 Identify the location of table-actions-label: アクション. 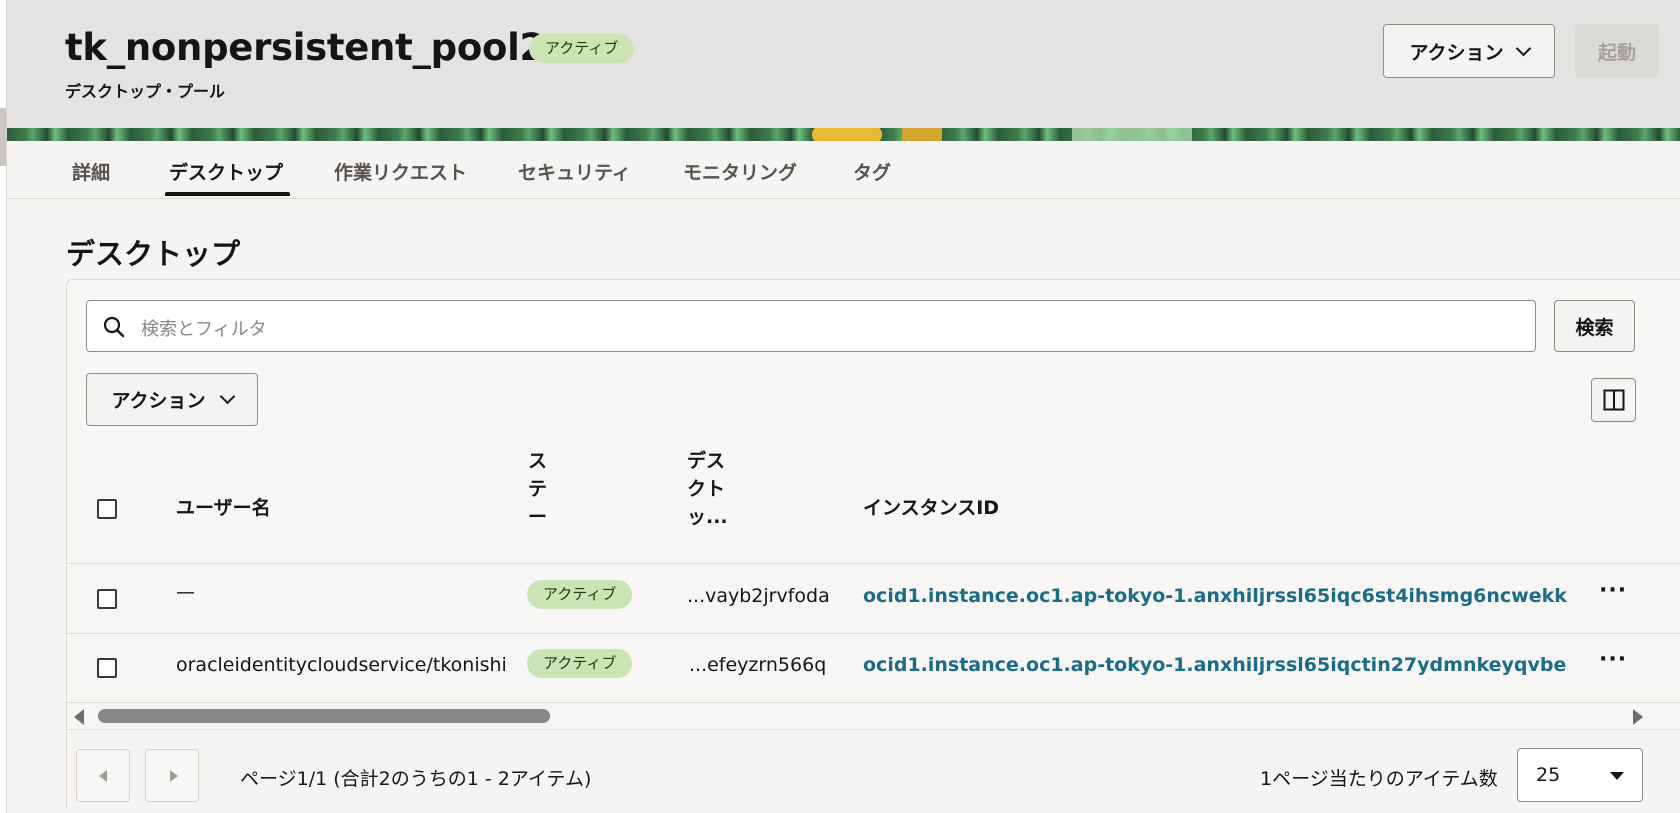
(158, 401).